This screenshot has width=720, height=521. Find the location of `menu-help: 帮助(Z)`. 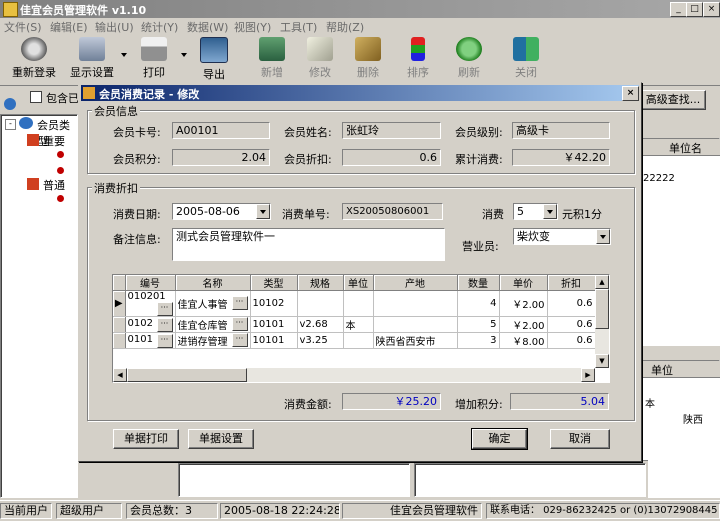

menu-help: 帮助(Z) is located at coordinates (345, 27).